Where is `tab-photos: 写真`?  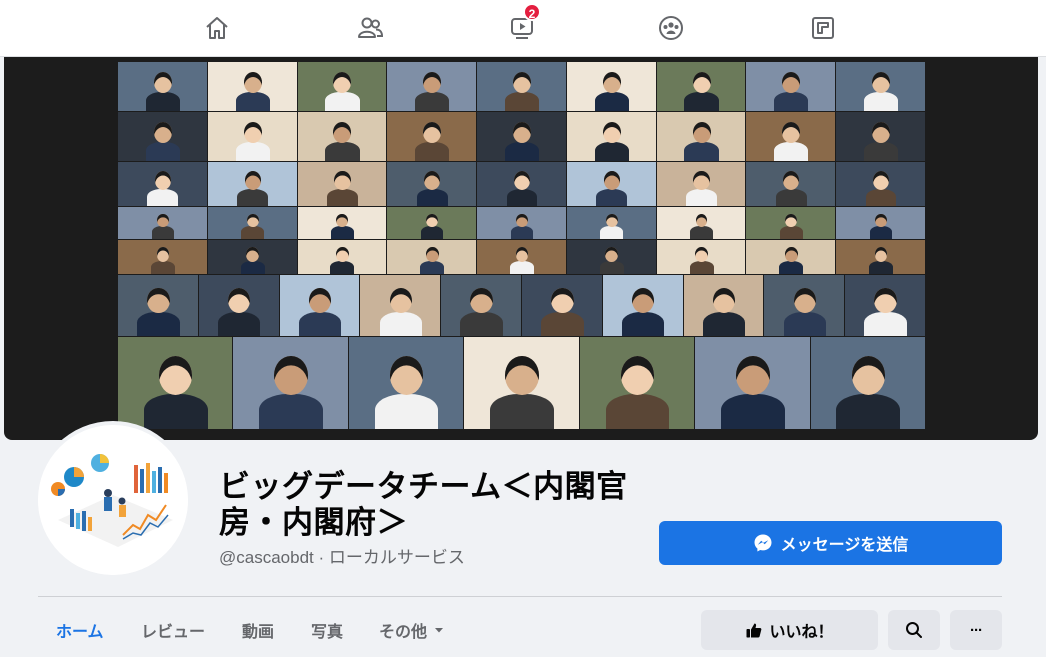
tab-photos: 写真 is located at coordinates (327, 630).